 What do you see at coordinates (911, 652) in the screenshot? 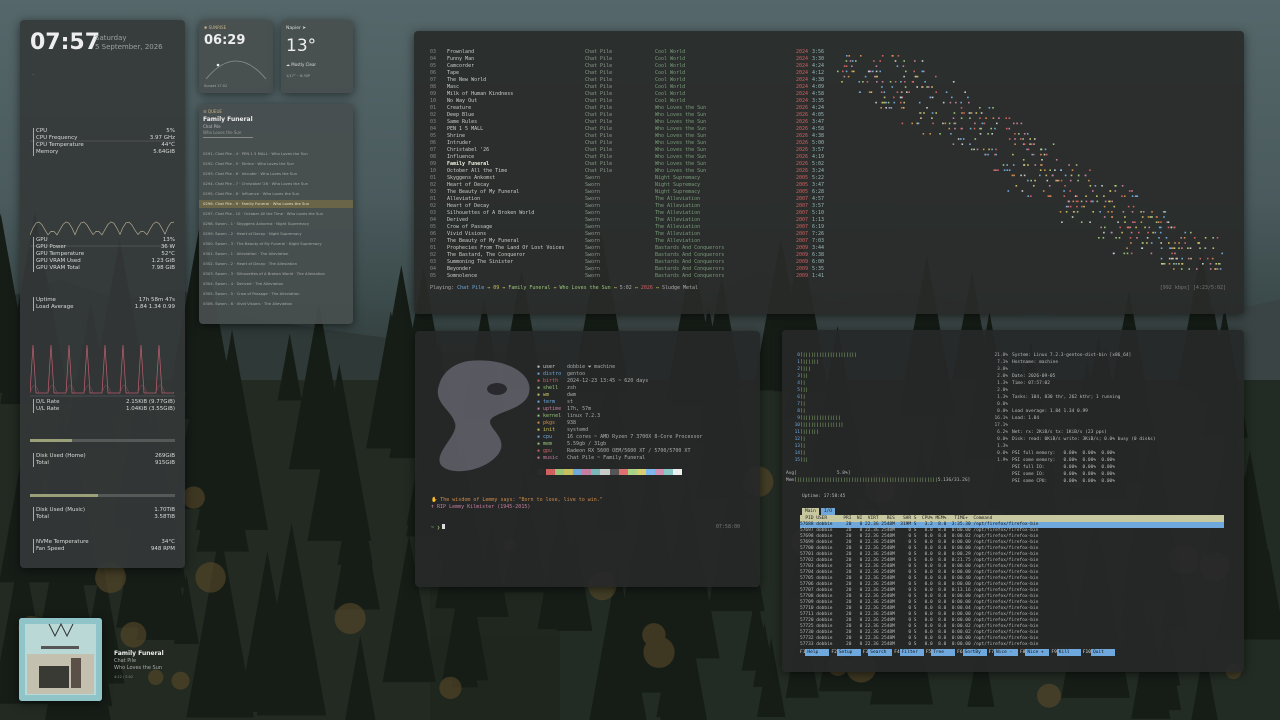
I see `fkey-action-button: Filter` at bounding box center [911, 652].